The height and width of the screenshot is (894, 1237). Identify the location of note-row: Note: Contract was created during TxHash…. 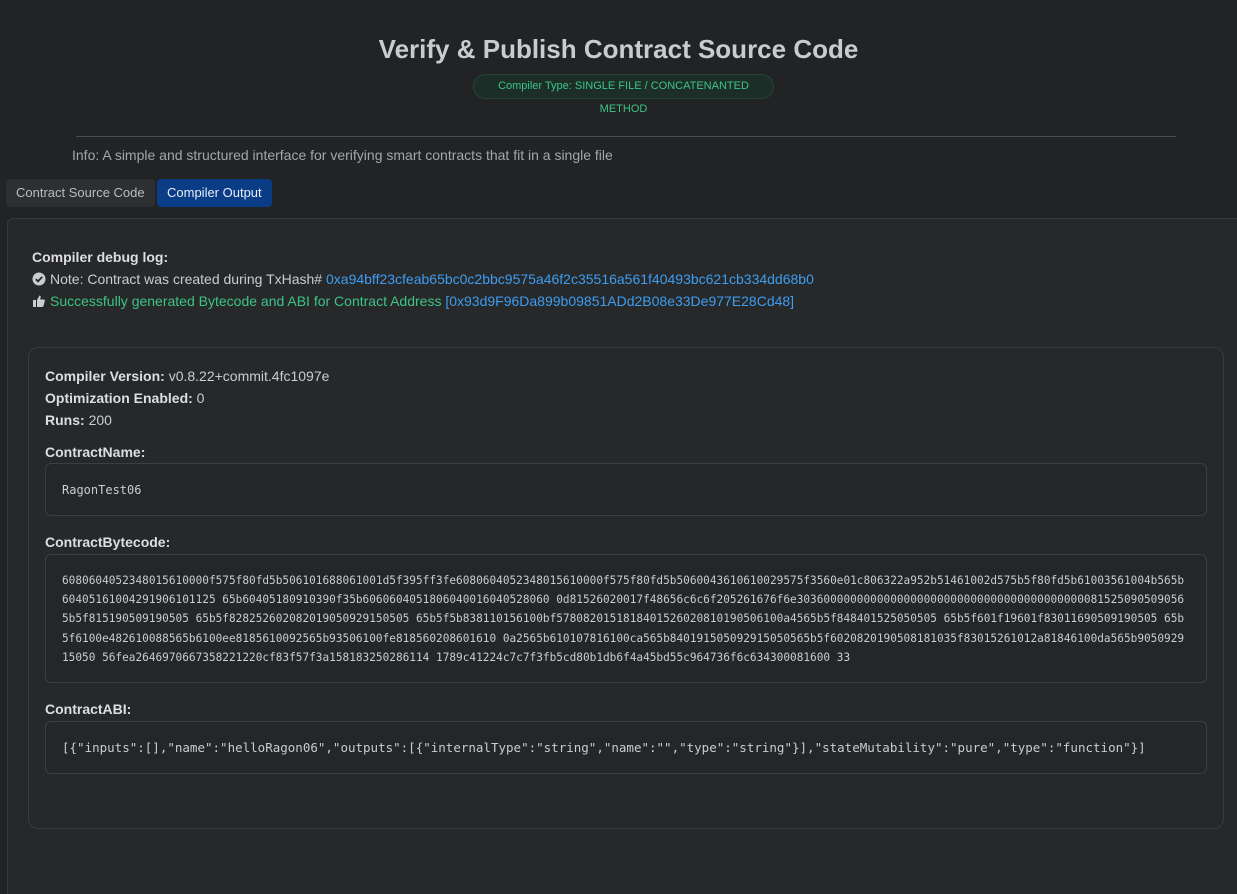
(423, 279).